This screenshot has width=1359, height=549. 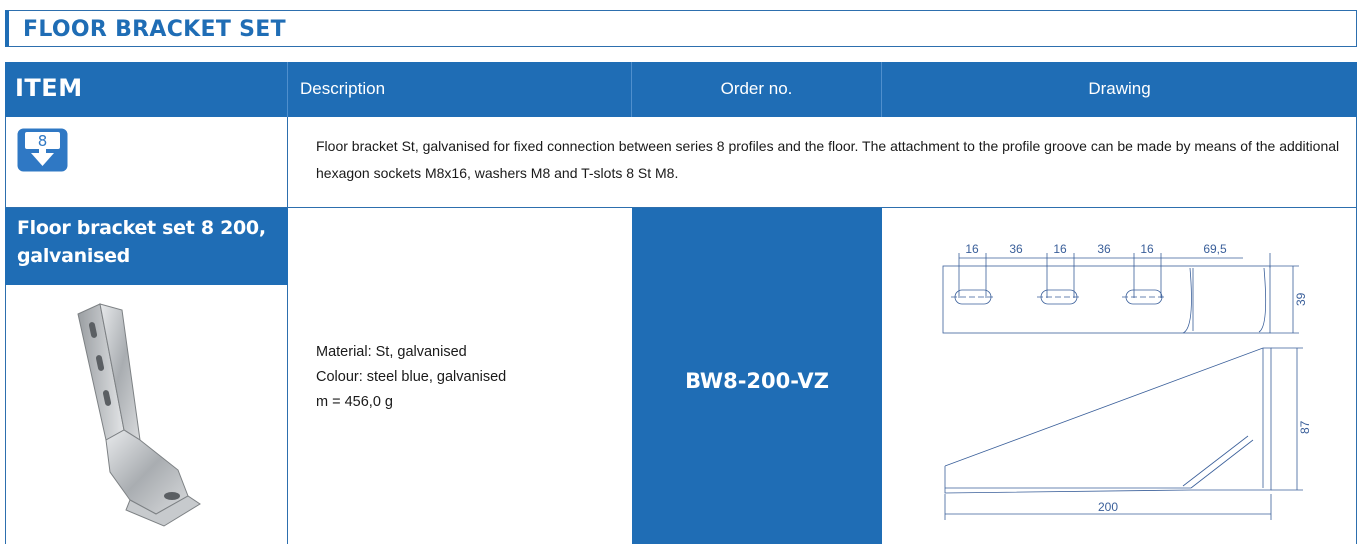 What do you see at coordinates (1147, 249) in the screenshot?
I see `dim-16-c: 16` at bounding box center [1147, 249].